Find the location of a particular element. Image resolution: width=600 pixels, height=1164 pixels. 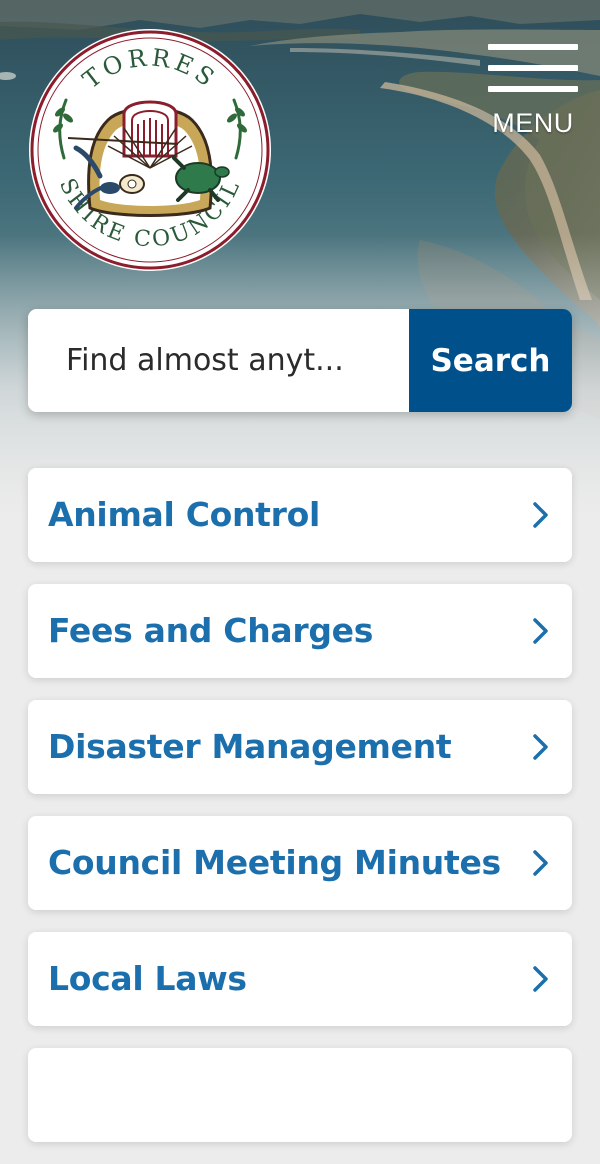

quick-link-label: Disaster Management is located at coordinates (250, 746).